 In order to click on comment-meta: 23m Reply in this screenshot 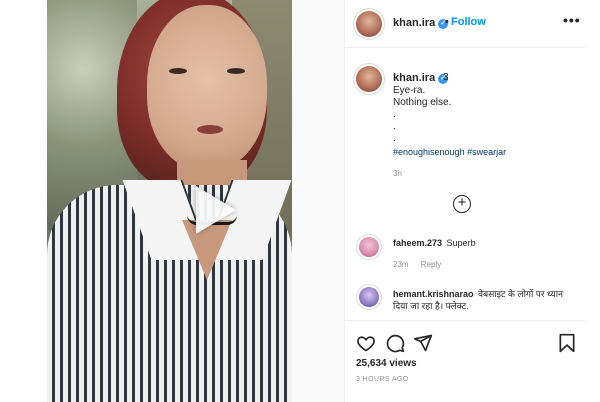, I will do `click(422, 264)`.